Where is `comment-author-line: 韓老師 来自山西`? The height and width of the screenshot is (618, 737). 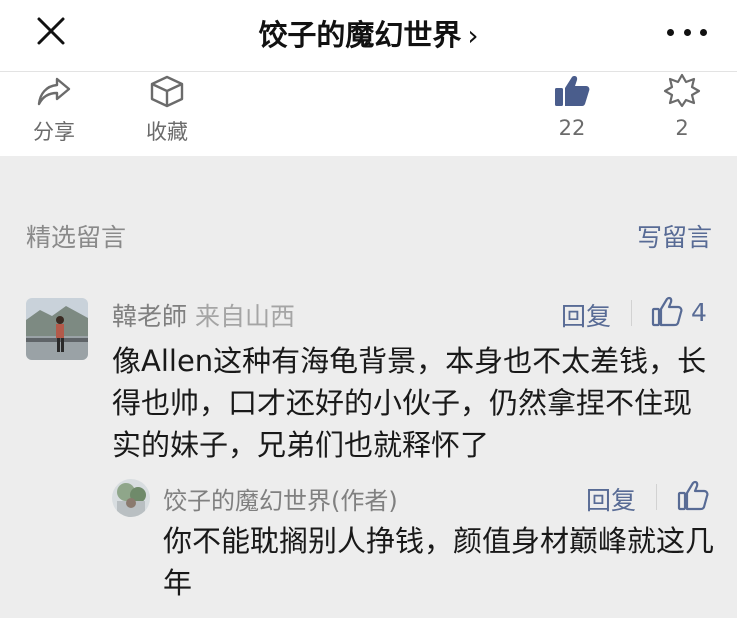 comment-author-line: 韓老師 来自山西 is located at coordinates (203, 315).